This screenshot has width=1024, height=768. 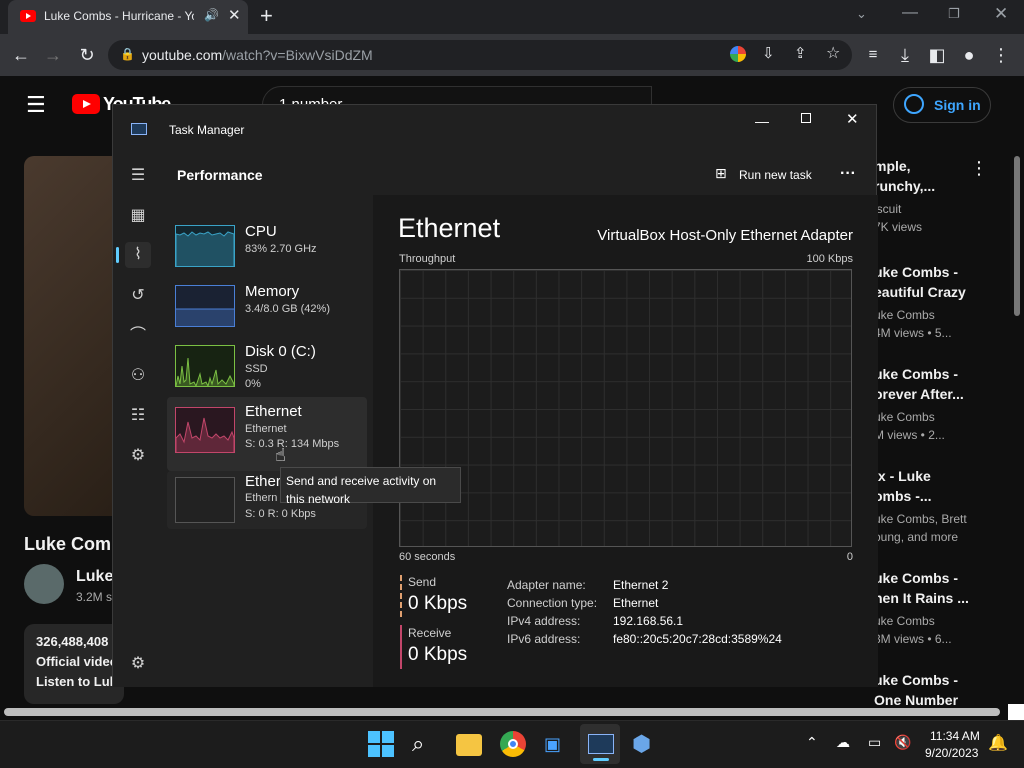 What do you see at coordinates (73, 544) in the screenshot?
I see `video-title: Luke Comb` at bounding box center [73, 544].